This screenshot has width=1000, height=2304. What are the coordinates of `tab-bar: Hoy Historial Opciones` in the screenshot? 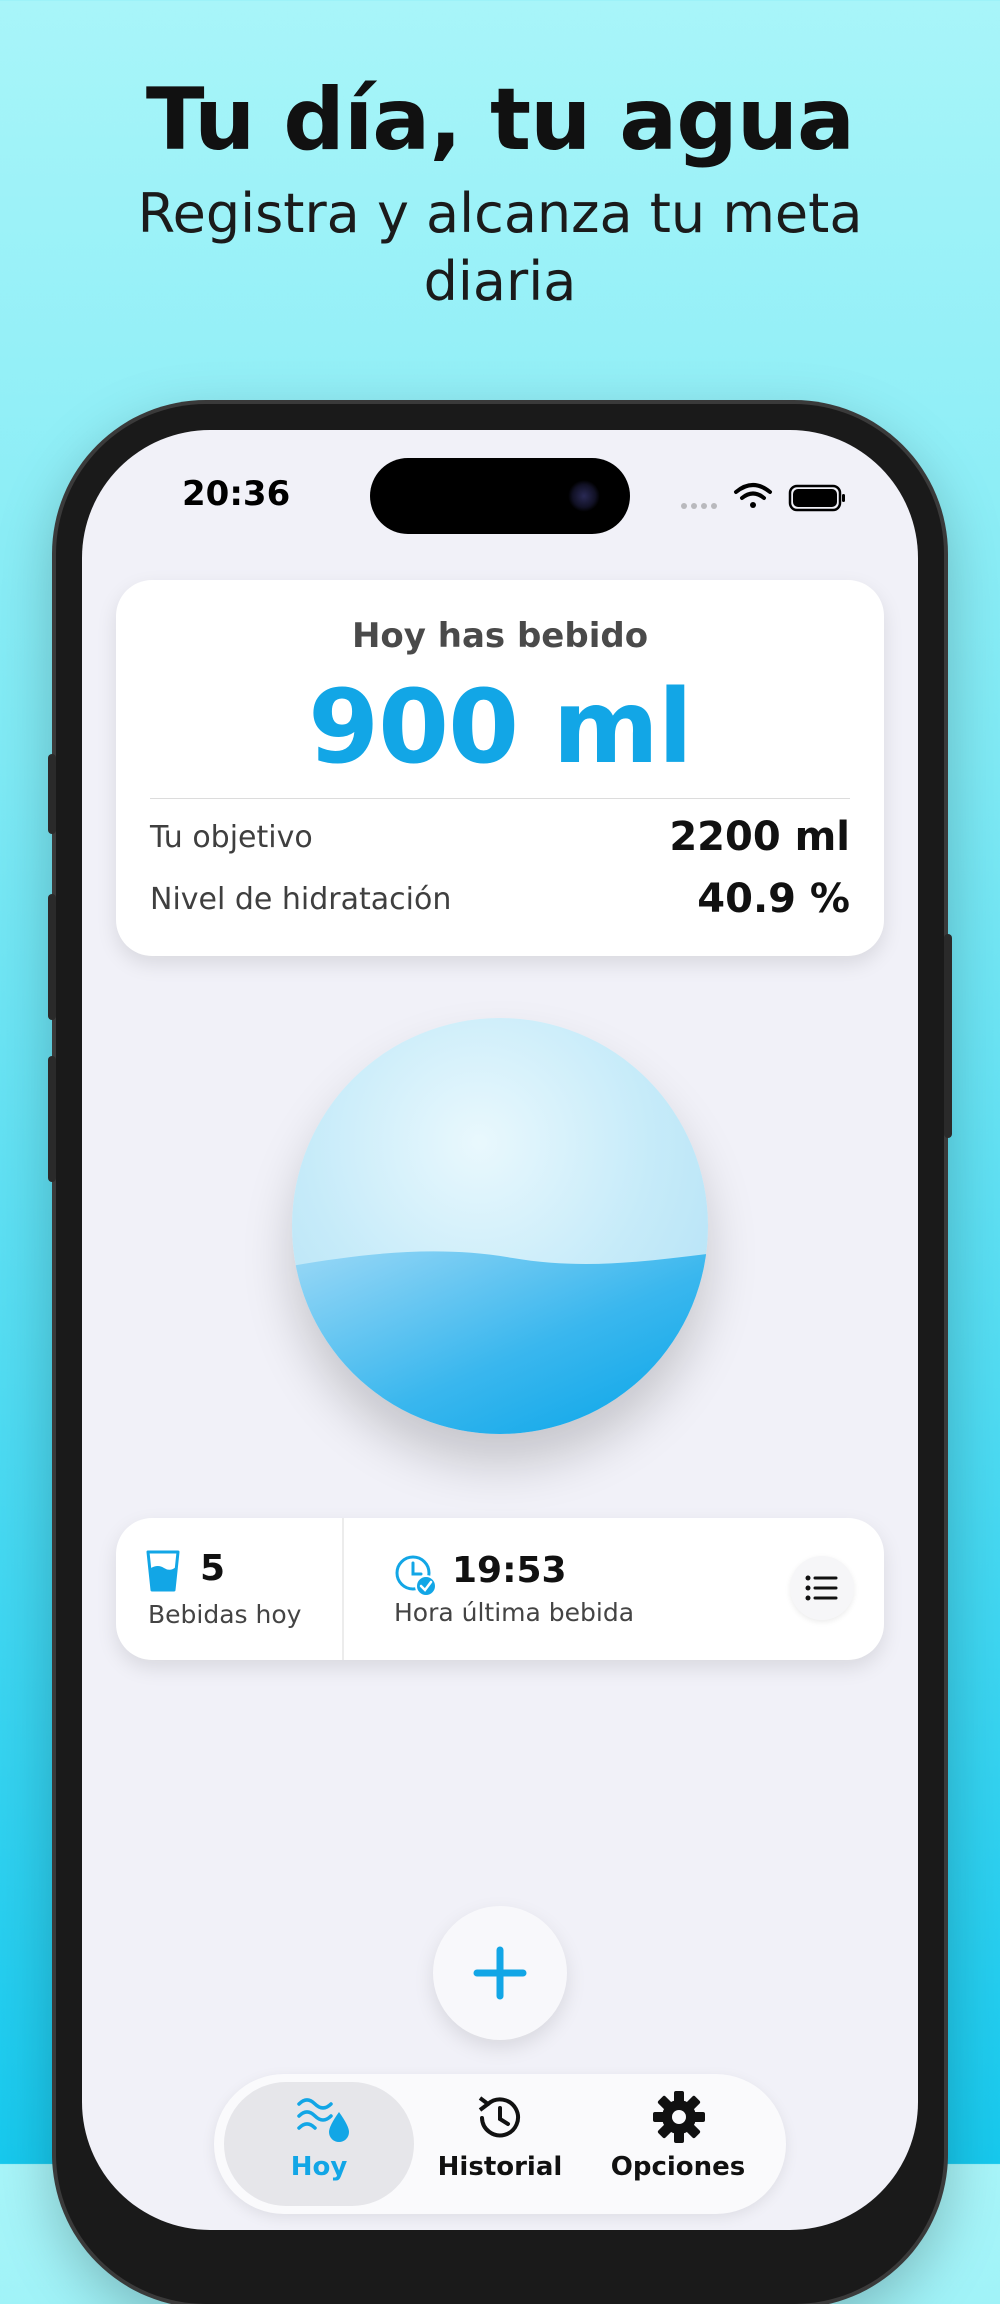 It's located at (500, 2144).